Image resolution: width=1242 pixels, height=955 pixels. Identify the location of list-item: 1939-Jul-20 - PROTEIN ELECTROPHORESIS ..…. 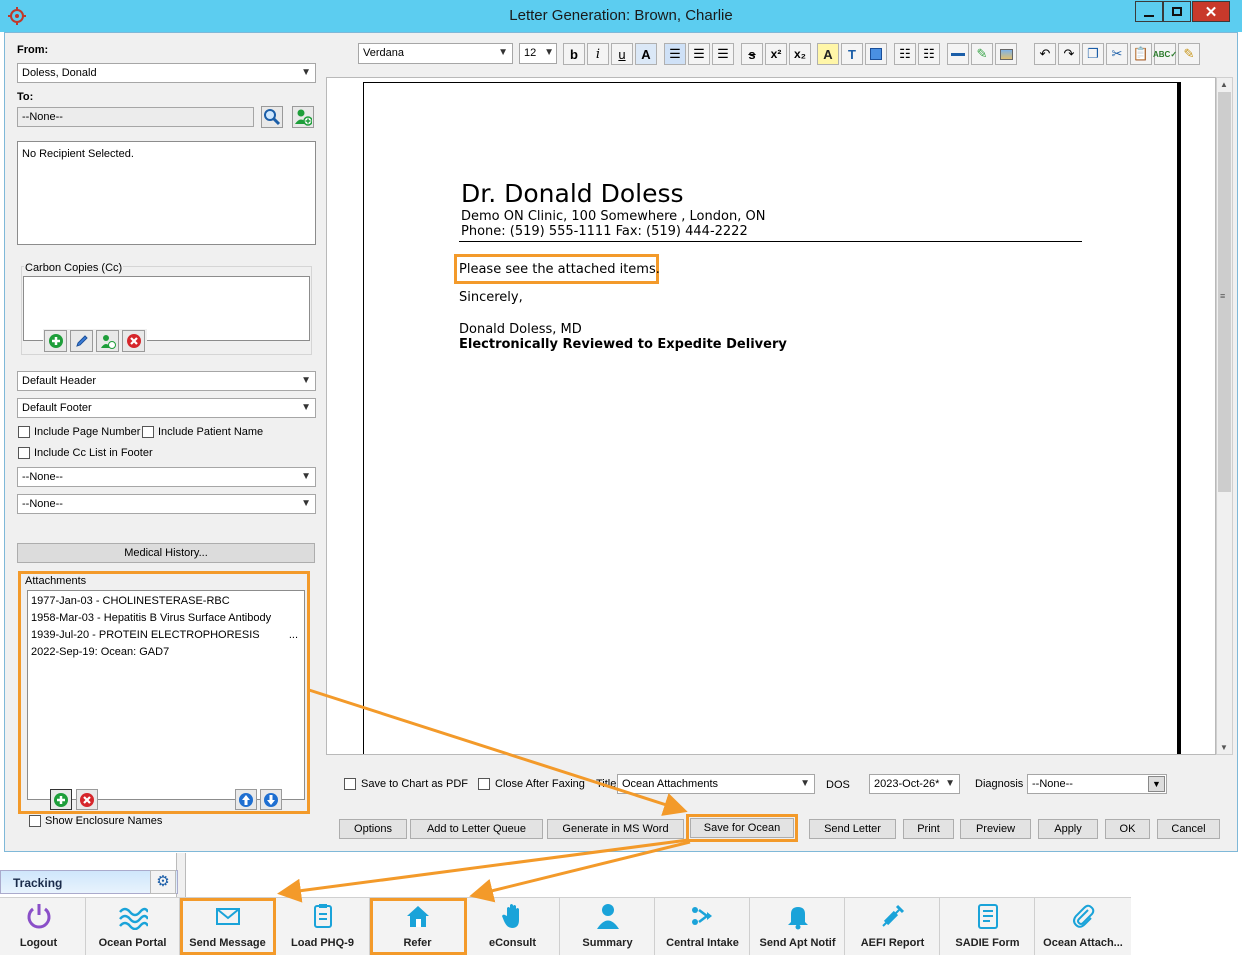
(166, 635).